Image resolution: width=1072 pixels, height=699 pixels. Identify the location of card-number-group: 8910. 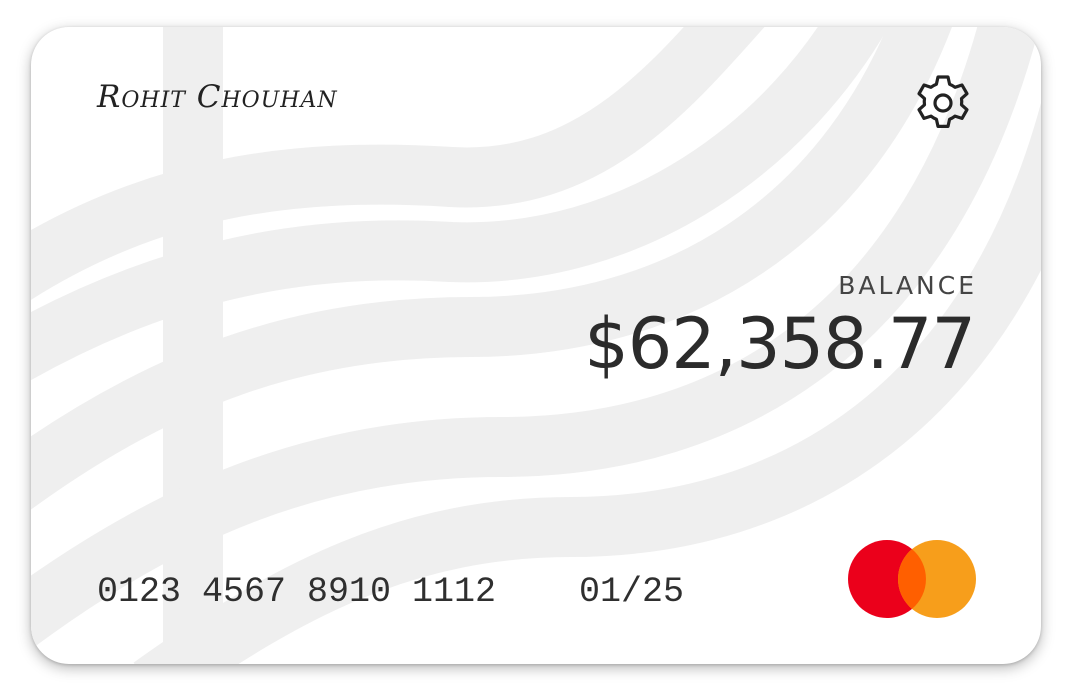
(349, 592).